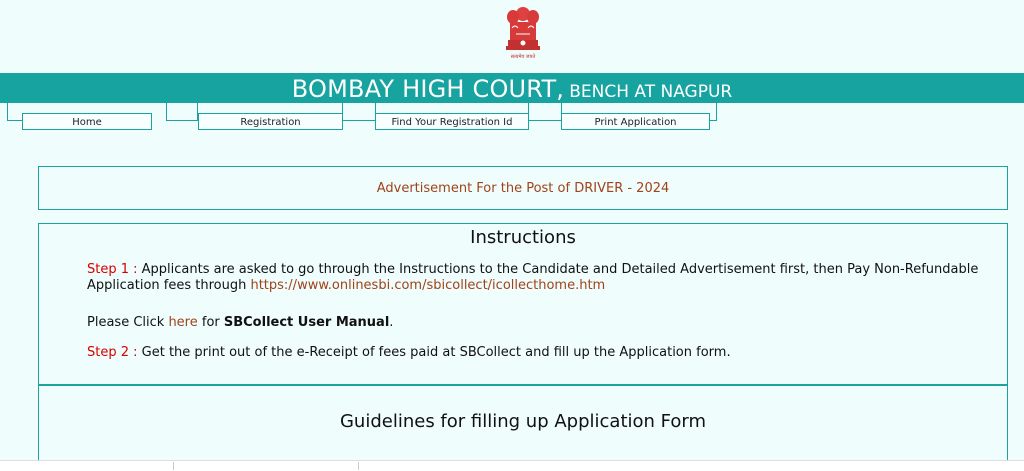  I want to click on manual-prefix: Please Click, so click(128, 322).